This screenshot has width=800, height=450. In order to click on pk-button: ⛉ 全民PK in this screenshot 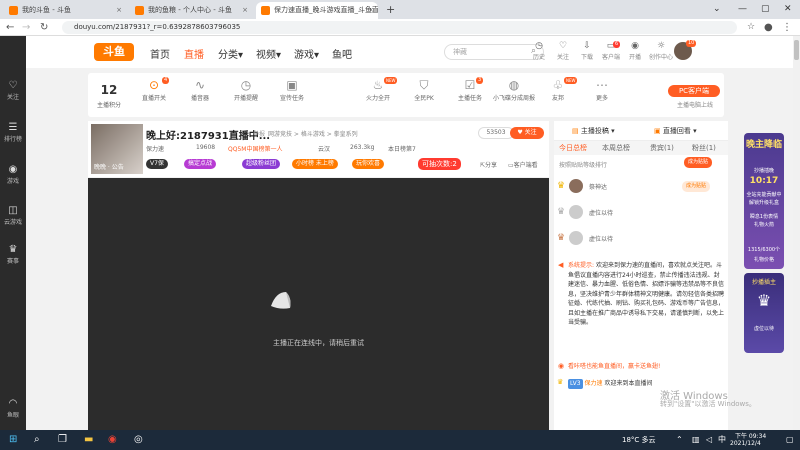, I will do `click(424, 89)`.